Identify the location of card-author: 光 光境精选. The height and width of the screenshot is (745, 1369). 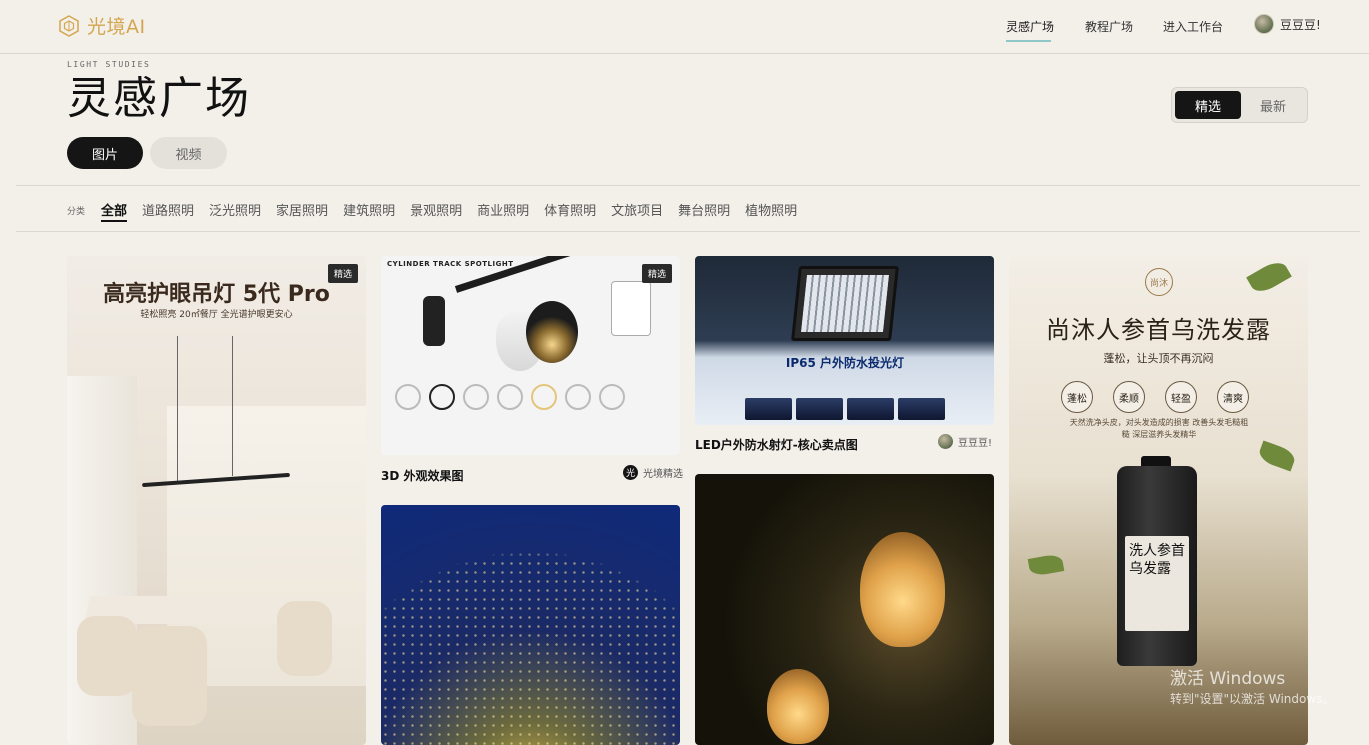
(653, 472).